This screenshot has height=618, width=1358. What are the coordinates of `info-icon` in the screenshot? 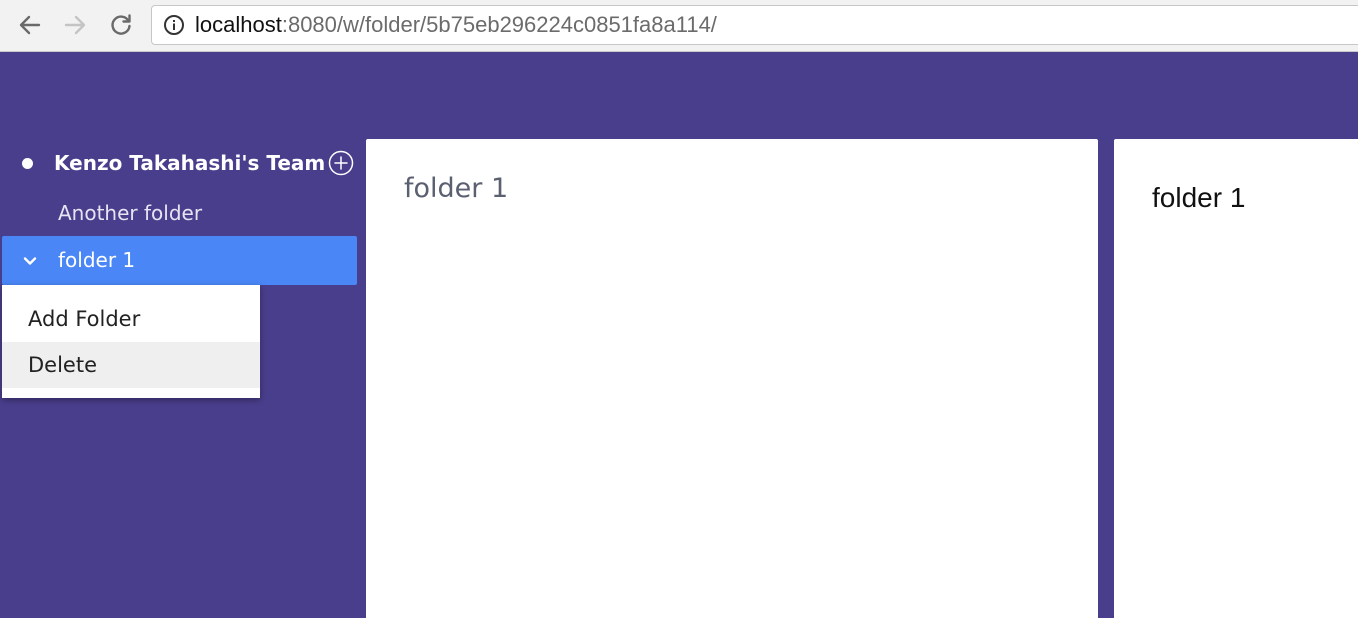 It's located at (174, 25).